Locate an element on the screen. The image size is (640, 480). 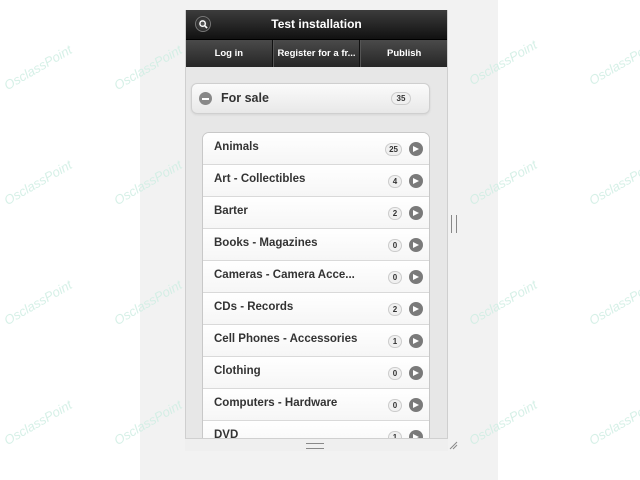
list-item: Animals 25 is located at coordinates (316, 149).